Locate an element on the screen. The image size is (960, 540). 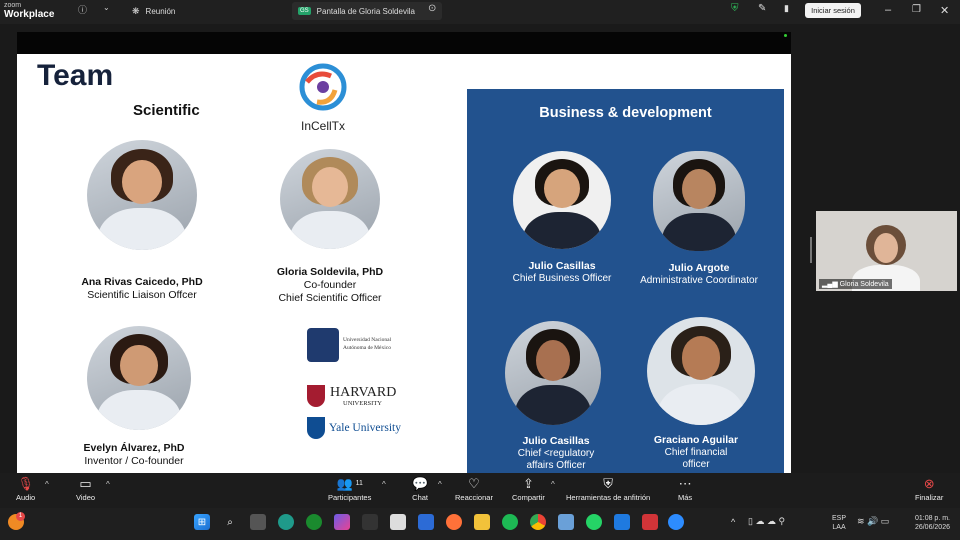
harvard-shield-icon is located at coordinates (316, 396).